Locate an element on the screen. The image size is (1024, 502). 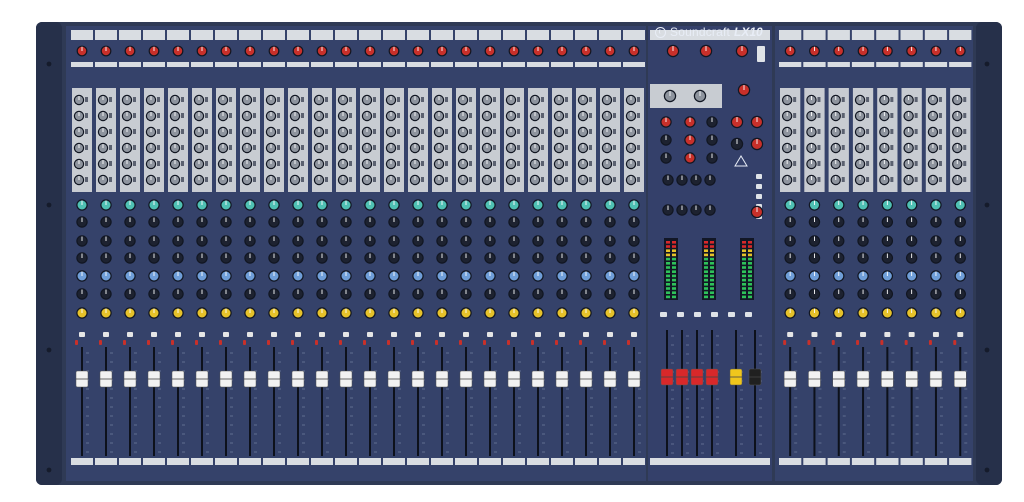
monitor-select-knob is located at coordinates (700, 96).